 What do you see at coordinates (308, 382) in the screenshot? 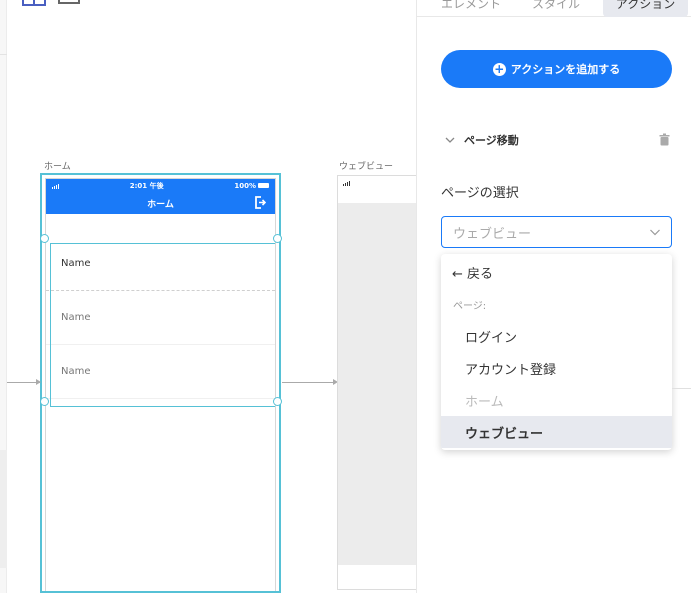
I see `connection-line` at bounding box center [308, 382].